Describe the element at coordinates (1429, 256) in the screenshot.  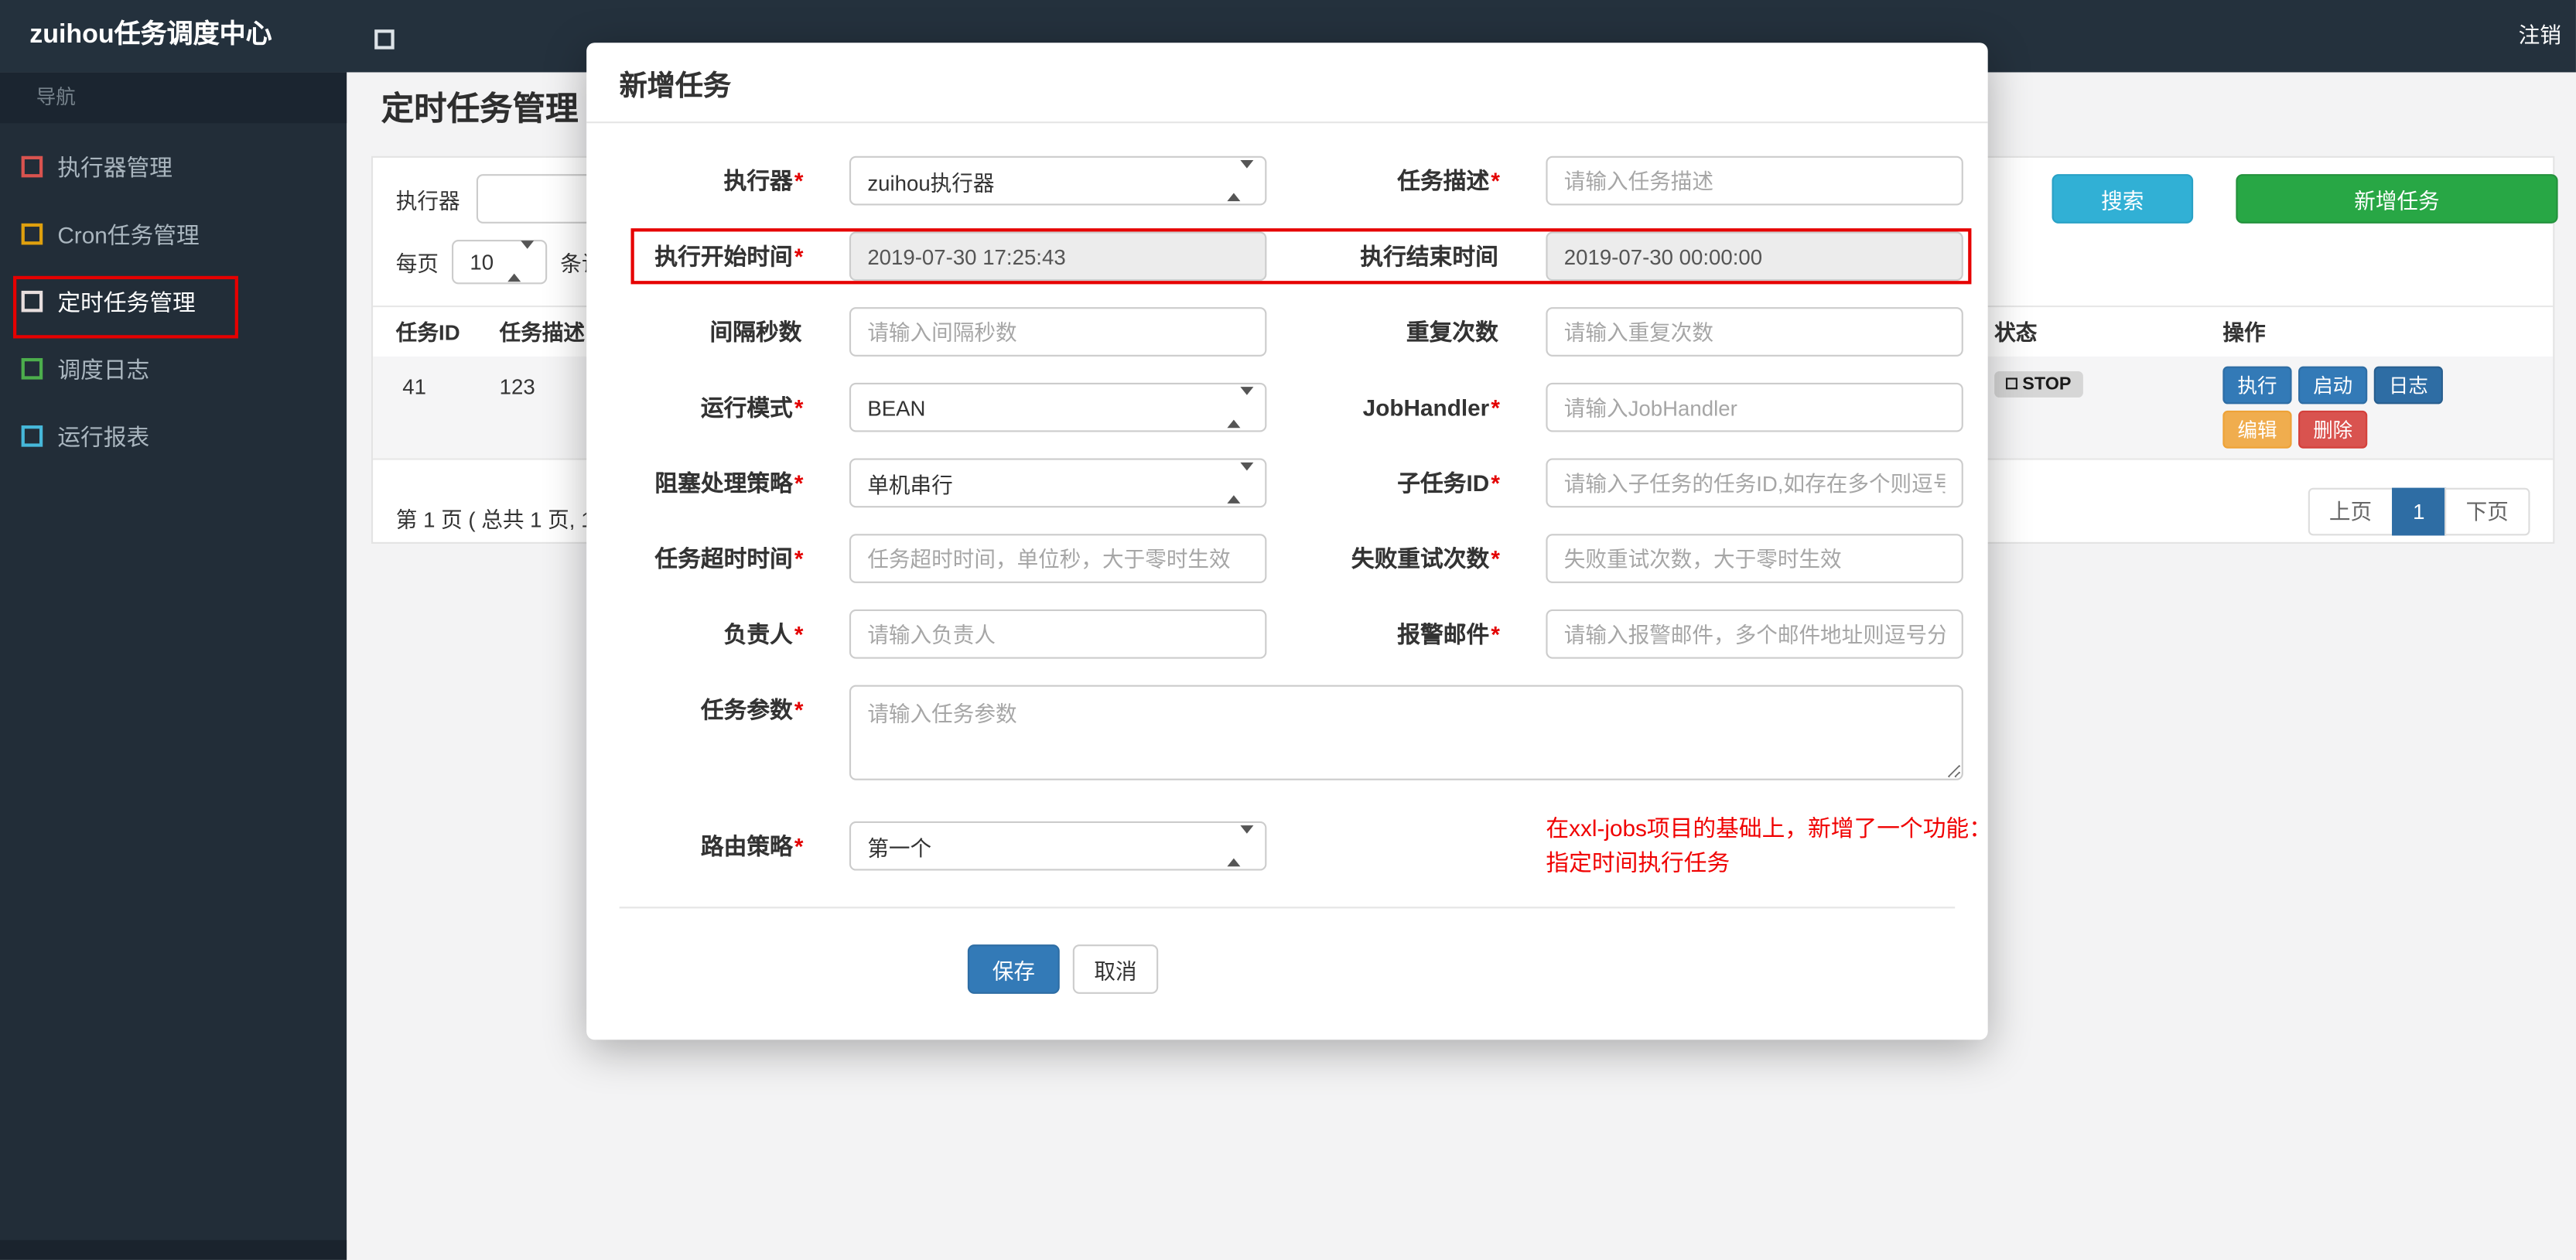
I see `end-time-label: 执行结束时间` at that location.